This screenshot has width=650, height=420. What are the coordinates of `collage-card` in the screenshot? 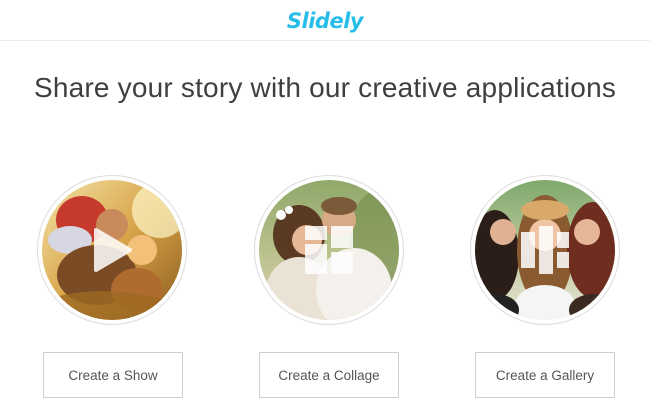 It's located at (329, 250).